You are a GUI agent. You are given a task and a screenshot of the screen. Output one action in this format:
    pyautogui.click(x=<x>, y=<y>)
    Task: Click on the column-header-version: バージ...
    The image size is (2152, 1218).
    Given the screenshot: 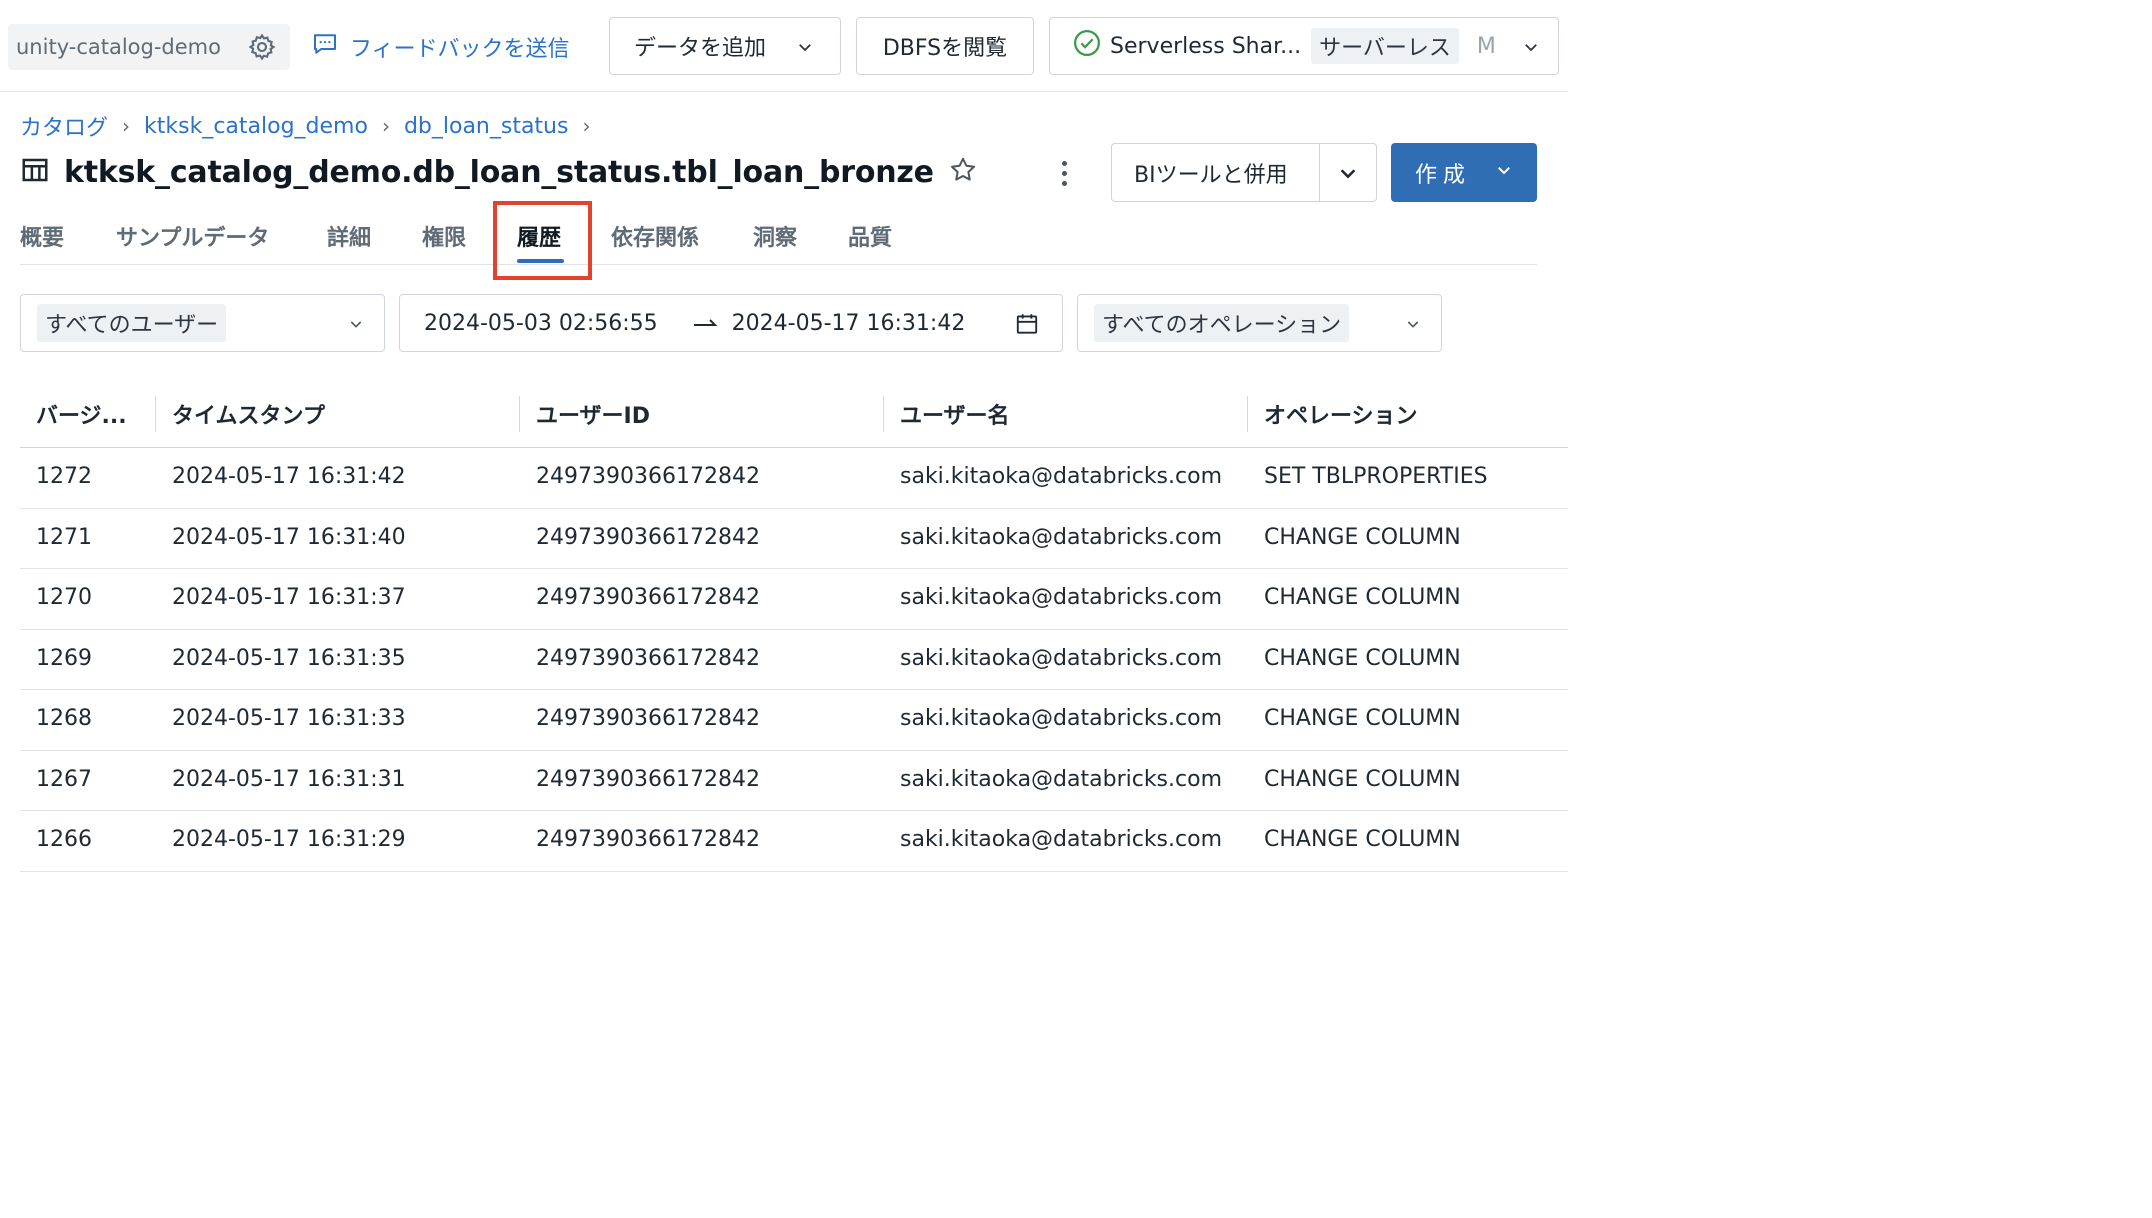 What is the action you would take?
    pyautogui.click(x=81, y=414)
    